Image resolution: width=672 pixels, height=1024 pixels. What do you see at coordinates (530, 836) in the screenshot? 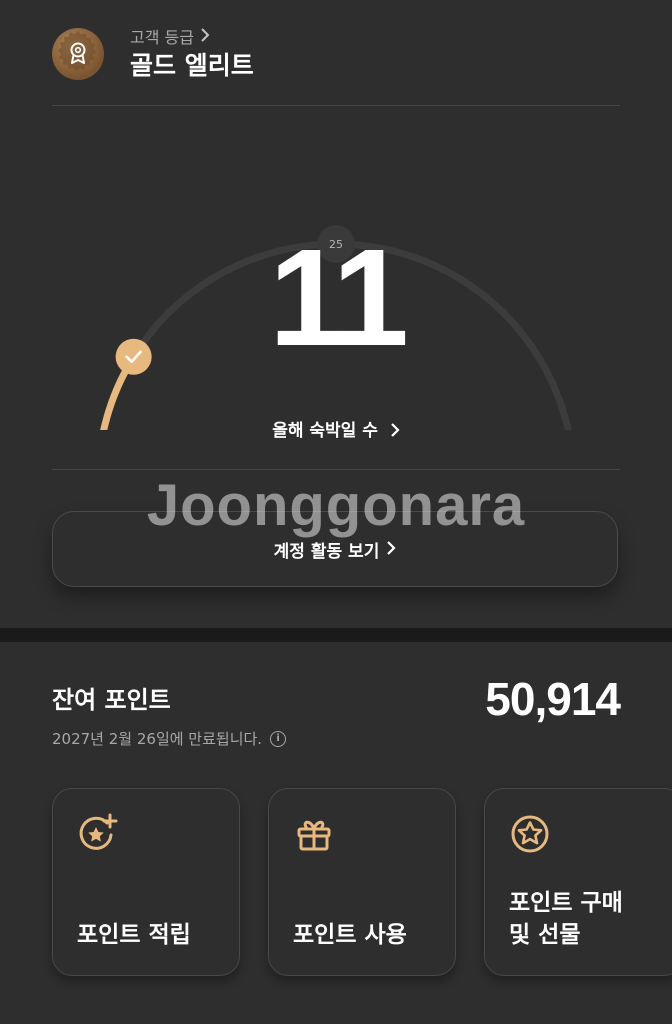
I see `star-circle-icon` at bounding box center [530, 836].